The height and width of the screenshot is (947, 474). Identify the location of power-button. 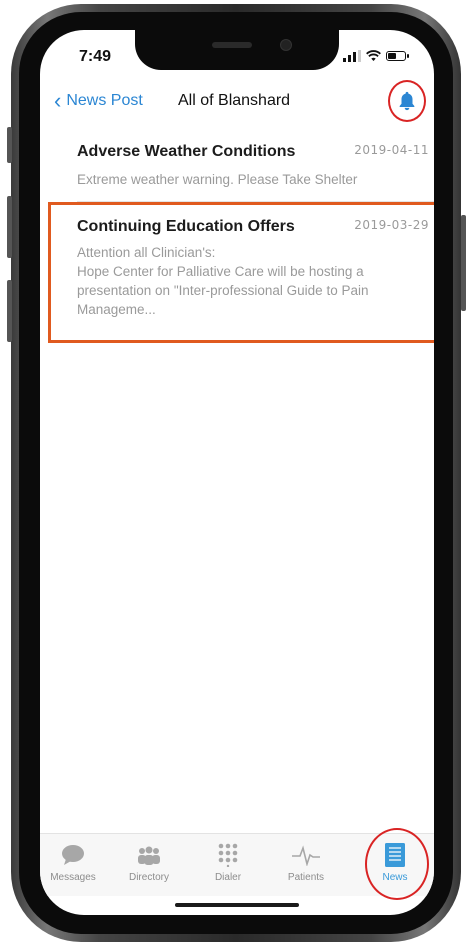
(463, 263).